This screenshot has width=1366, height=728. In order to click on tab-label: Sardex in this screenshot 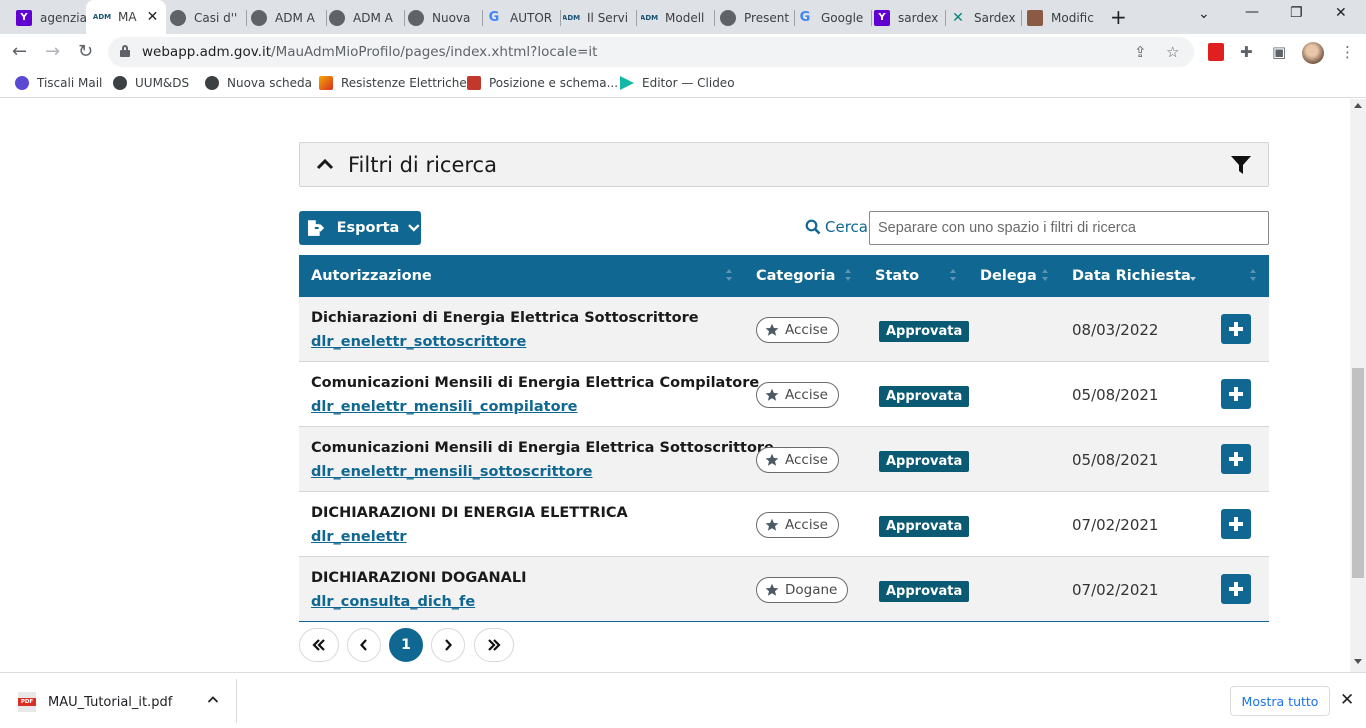, I will do `click(995, 17)`.